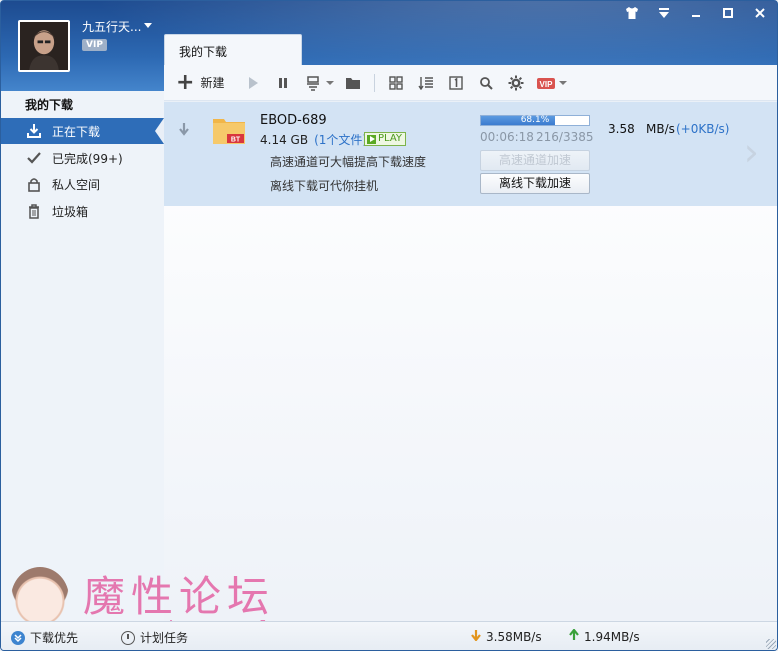 This screenshot has height=651, width=778. I want to click on sidebar-item-label: 私人空间, so click(76, 184).